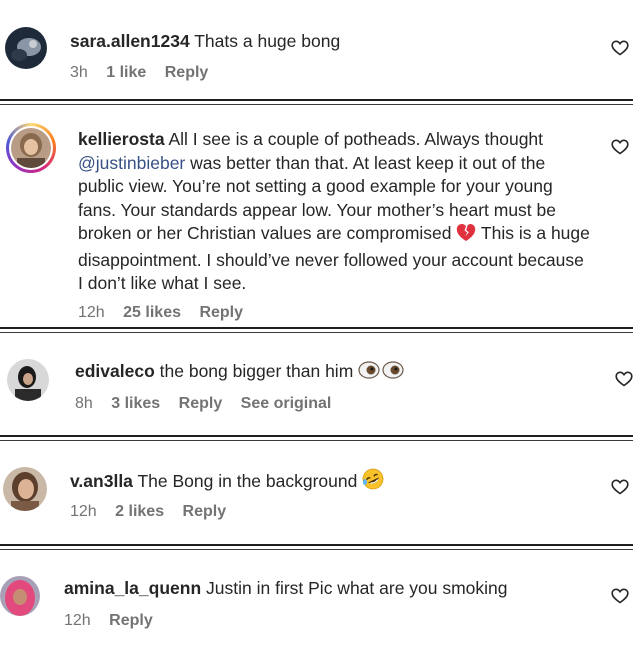  I want to click on comment-meta: 12h 2 likes Reply, so click(155, 512).